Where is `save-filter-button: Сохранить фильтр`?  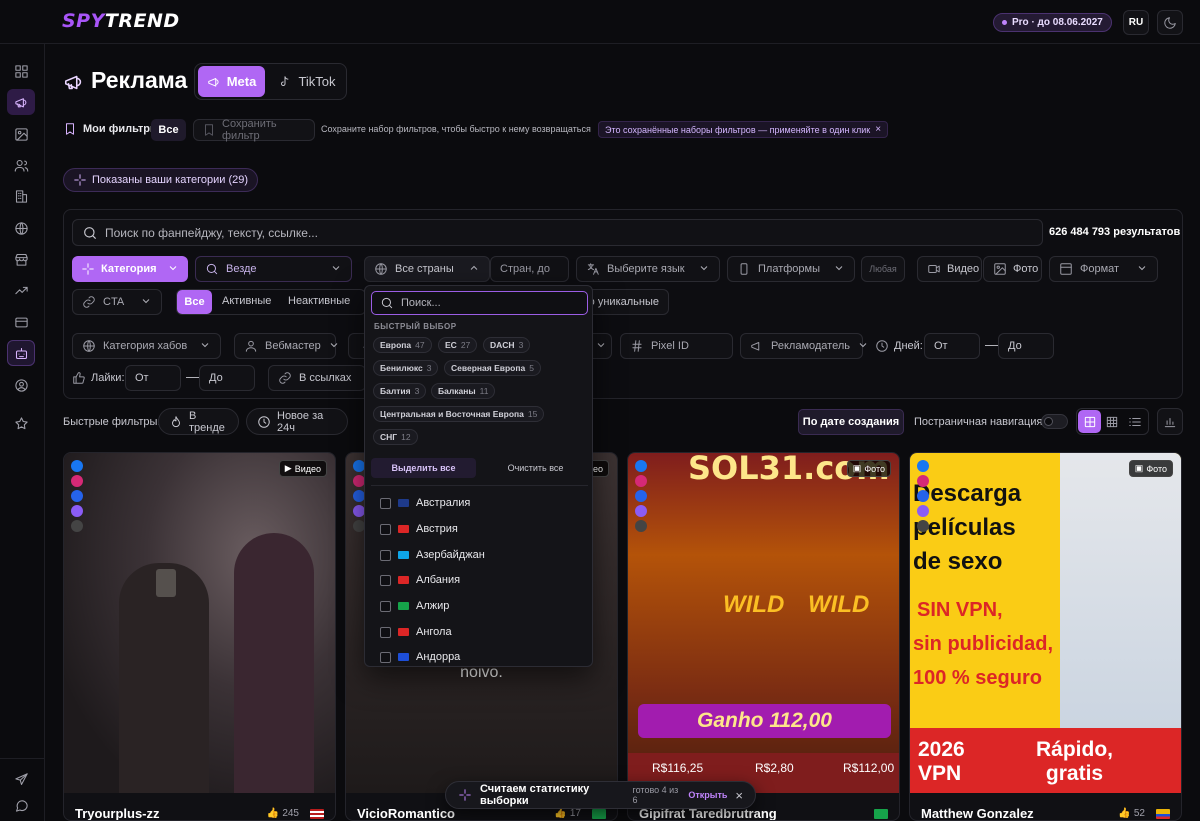
save-filter-button: Сохранить фильтр is located at coordinates (254, 130).